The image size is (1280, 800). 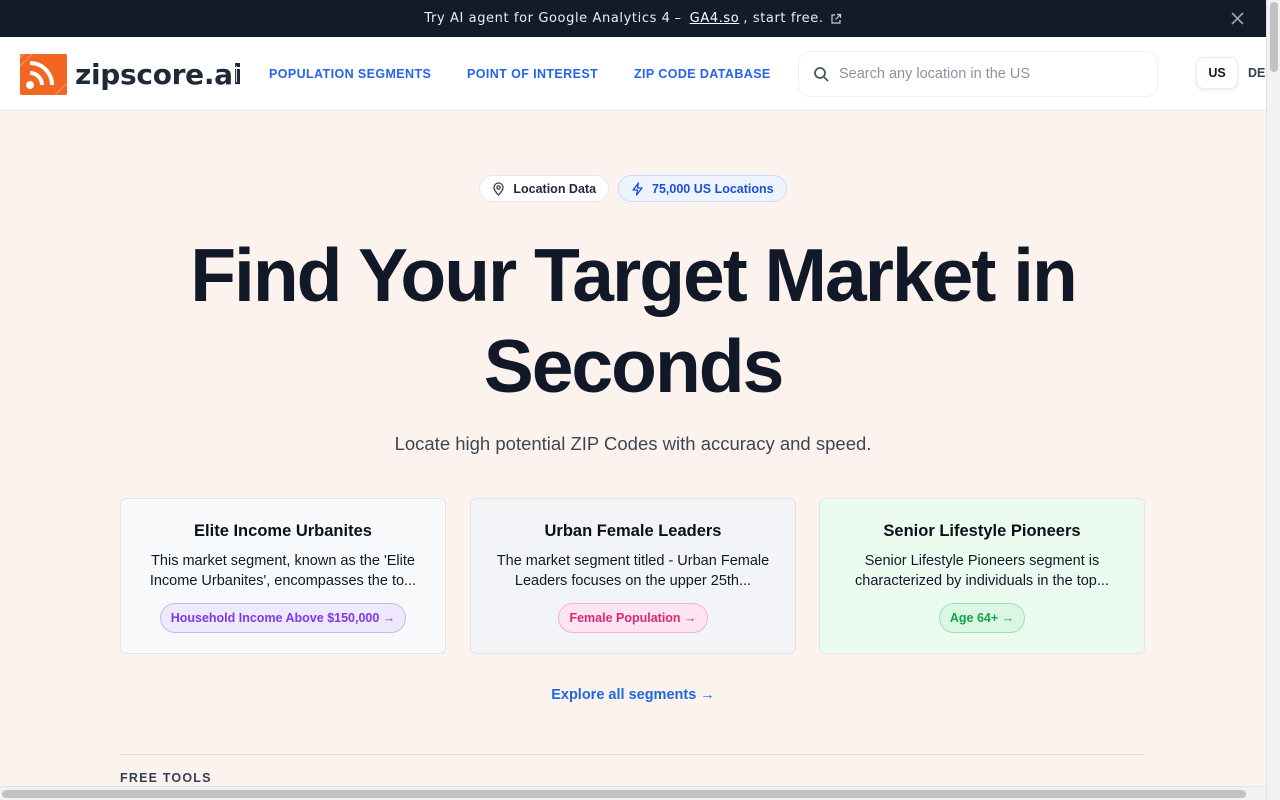 I want to click on free-tools-heading: FREE TOOLS, so click(x=166, y=778).